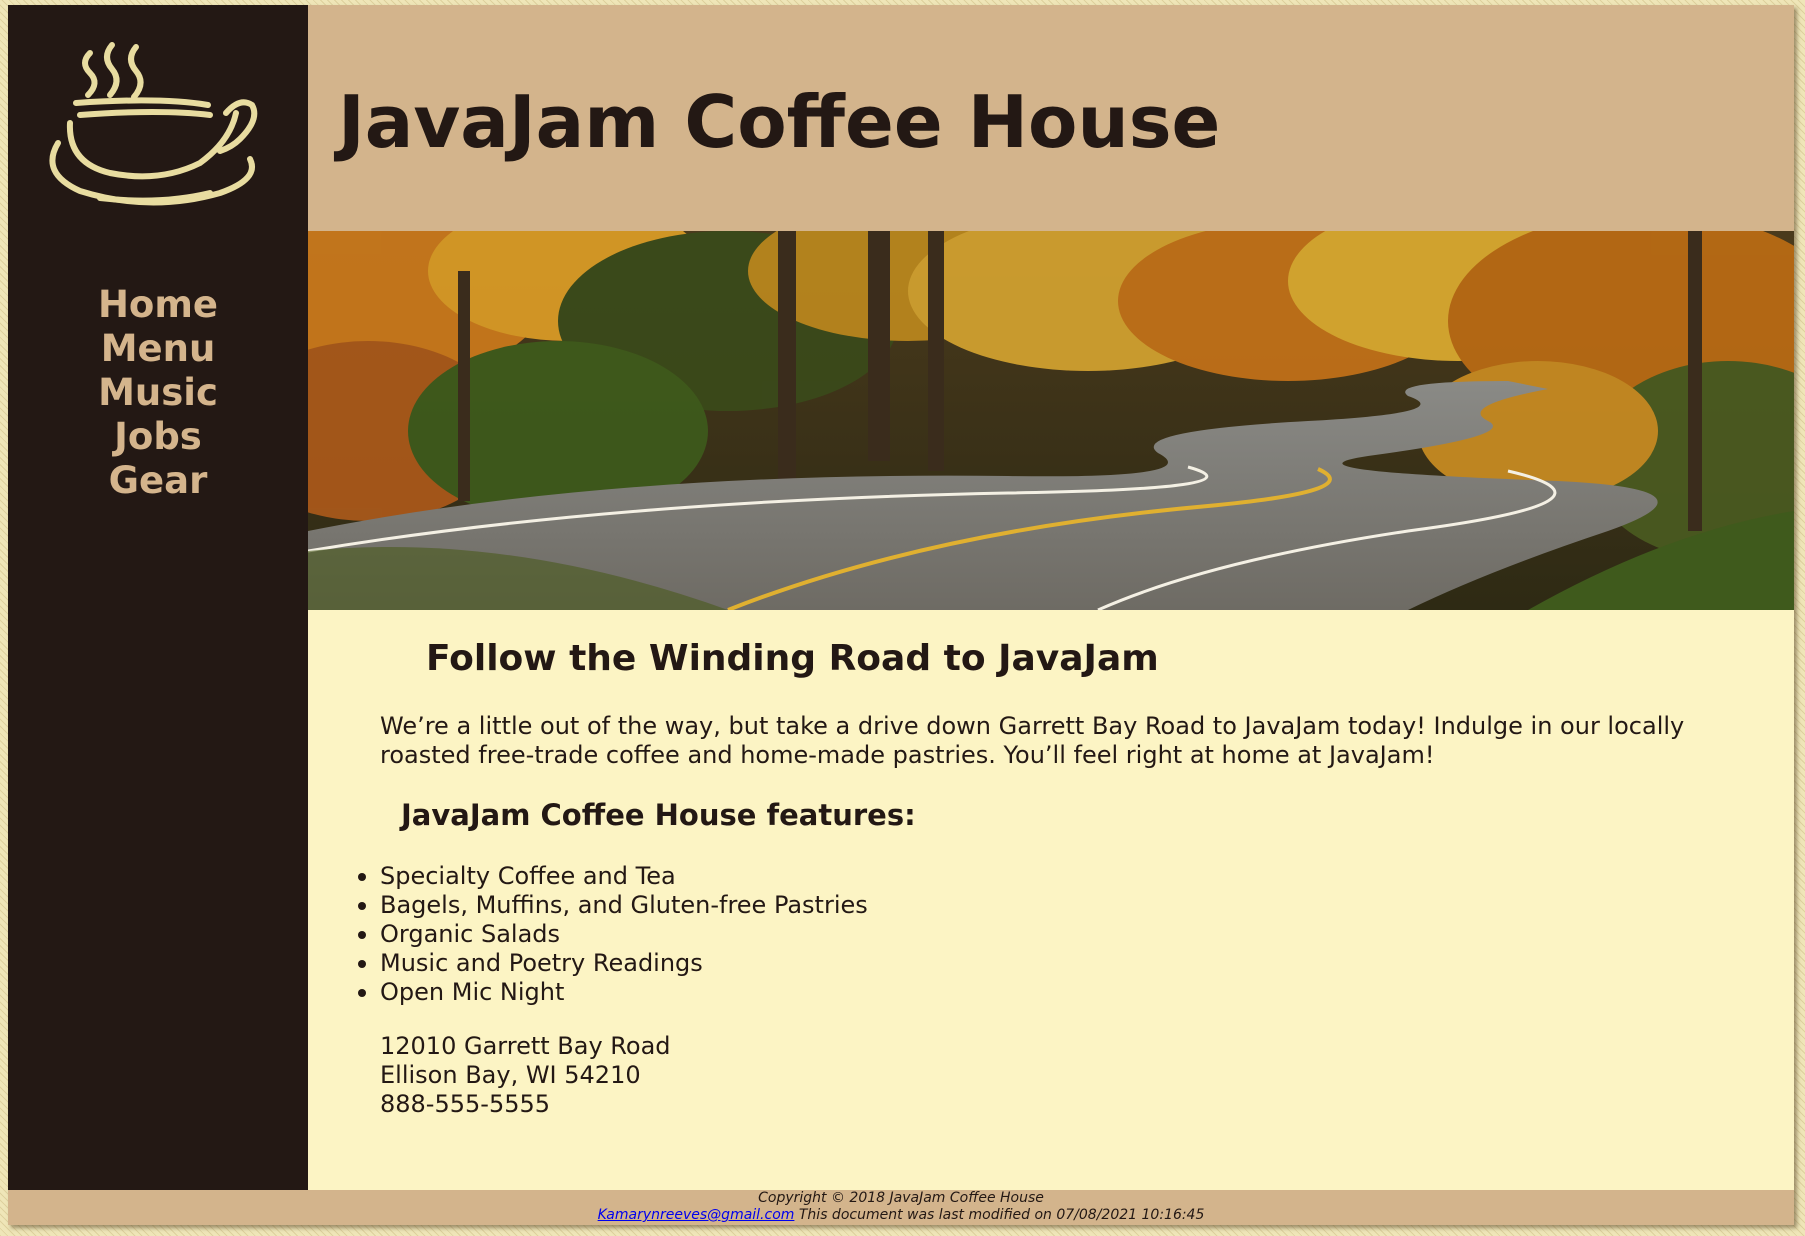 The height and width of the screenshot is (1236, 1805). Describe the element at coordinates (613, 992) in the screenshot. I see `list-item: Open Mic Night` at that location.